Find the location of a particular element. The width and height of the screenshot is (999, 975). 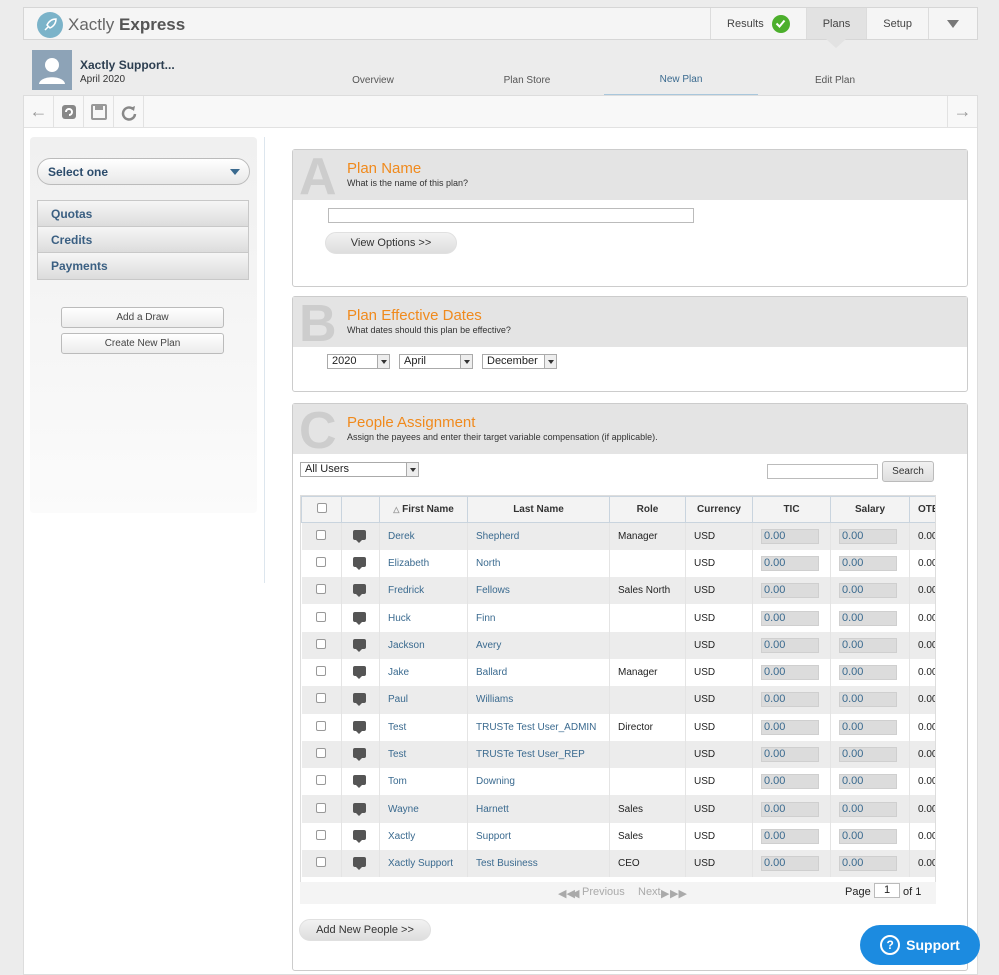

last-name-cell: North is located at coordinates (538, 563).